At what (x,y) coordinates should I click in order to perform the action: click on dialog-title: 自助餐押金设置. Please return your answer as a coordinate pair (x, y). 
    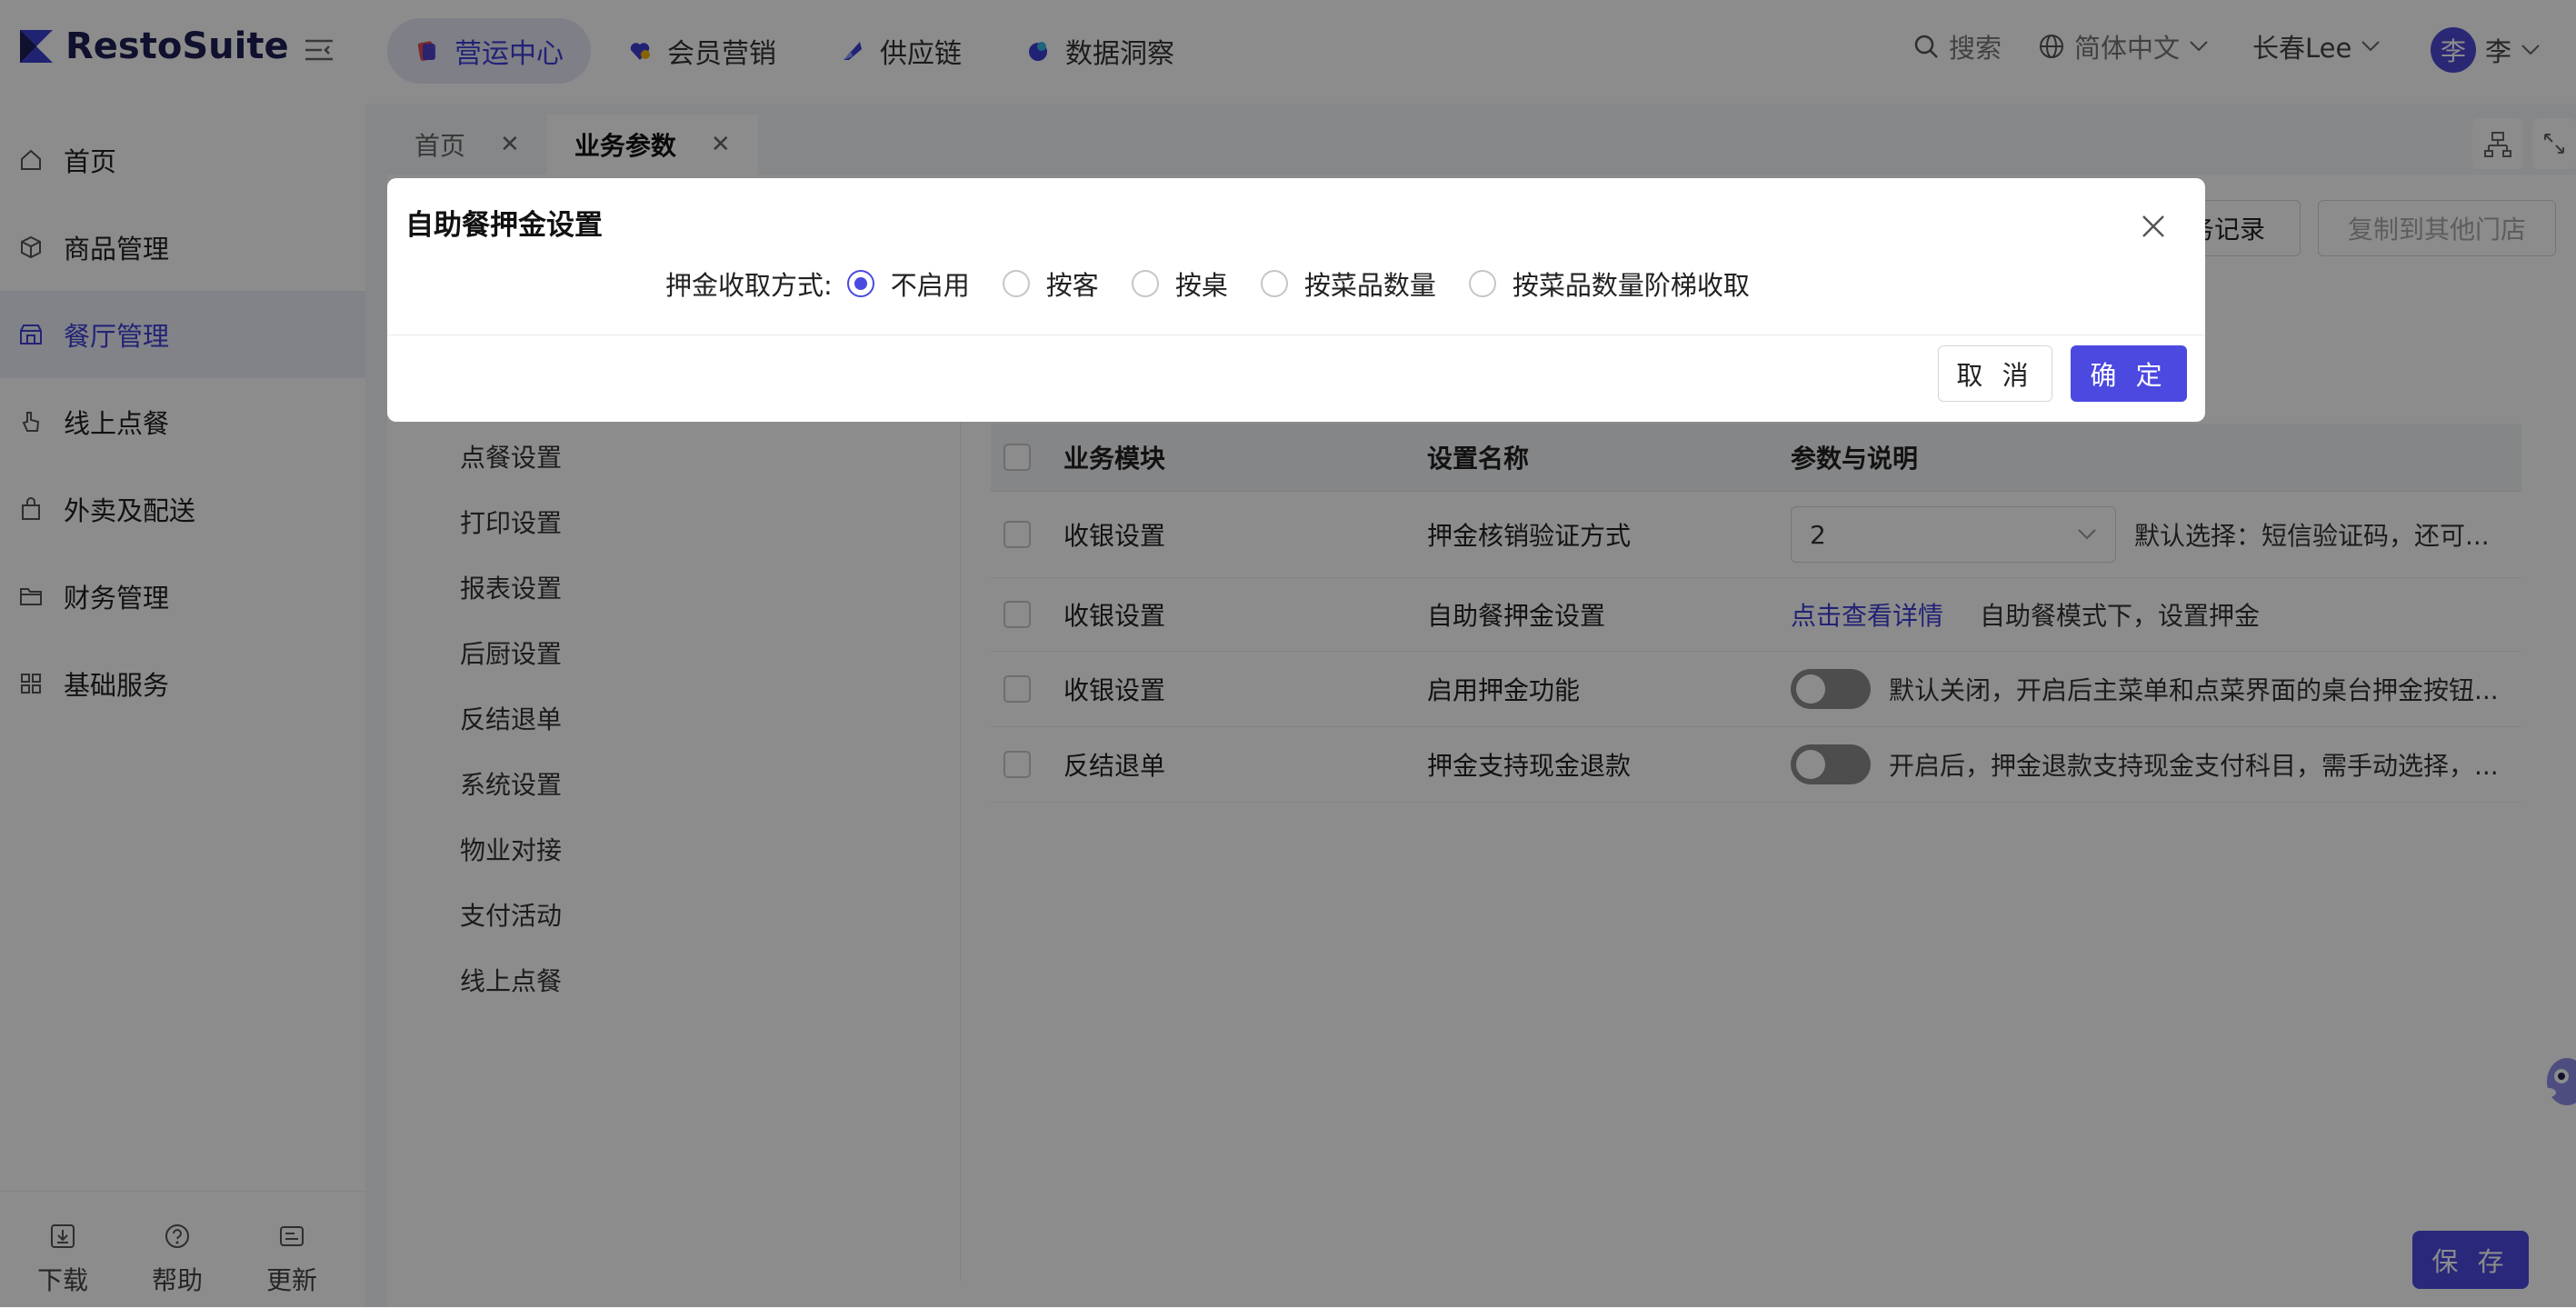
    Looking at the image, I should click on (504, 226).